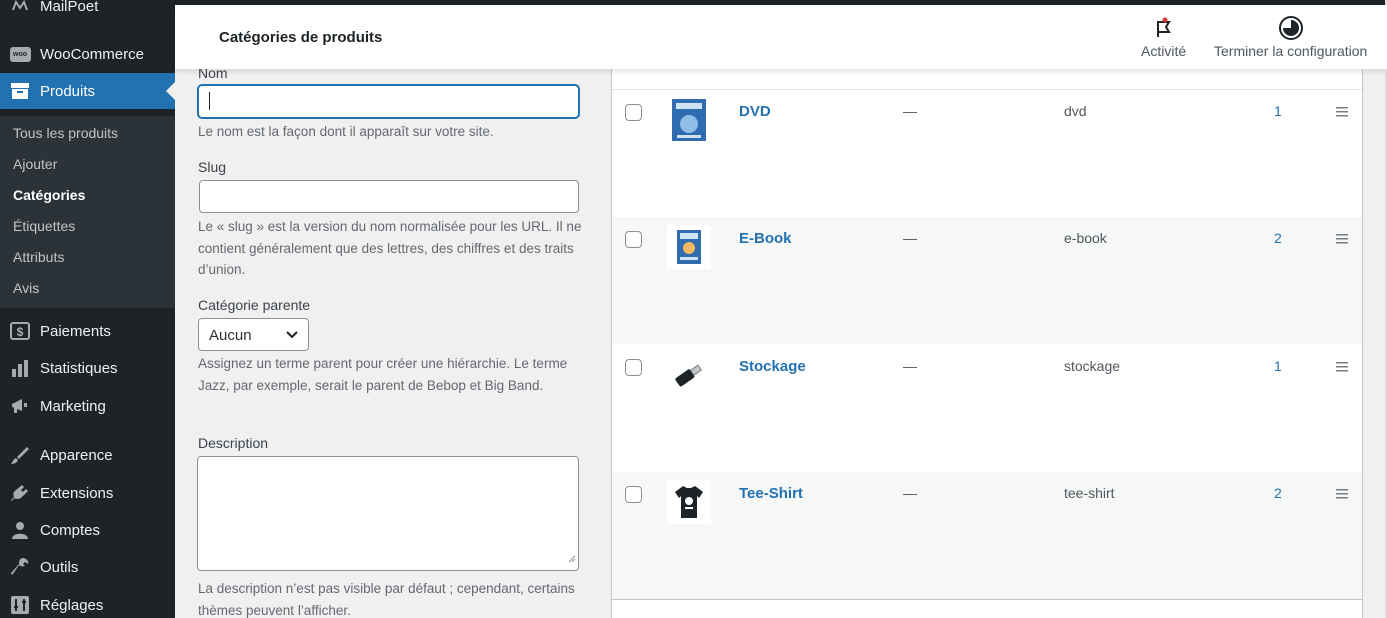 The height and width of the screenshot is (618, 1387). Describe the element at coordinates (92, 54) in the screenshot. I see `sidebar-item-label: WooCommerce` at that location.